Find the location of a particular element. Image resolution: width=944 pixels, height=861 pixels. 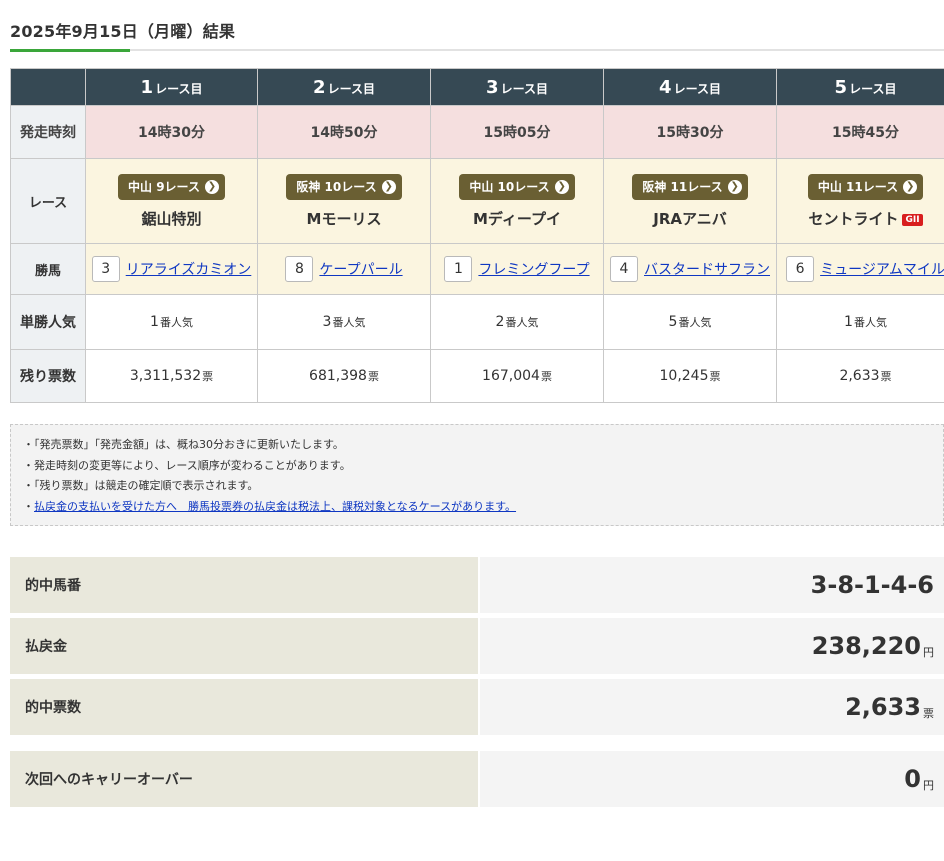

popularity-number: 1 is located at coordinates (848, 322).